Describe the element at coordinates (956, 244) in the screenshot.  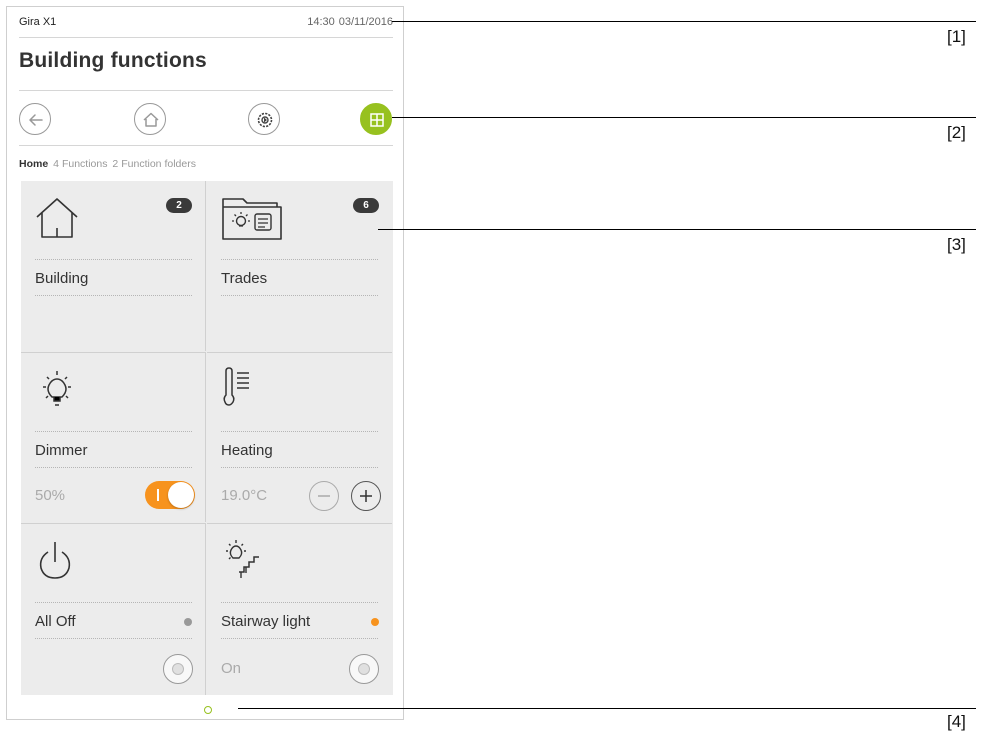
I see `callout-3: [3]` at that location.